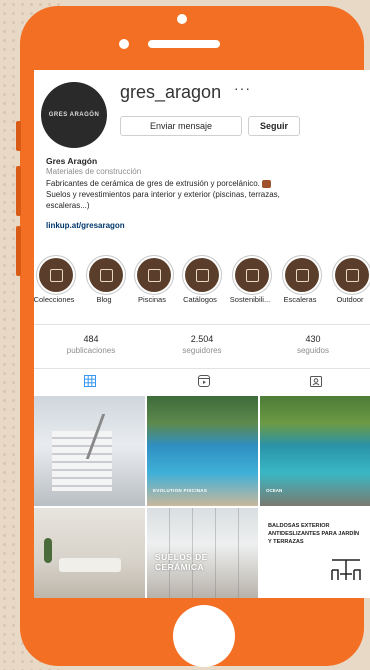 The image size is (370, 670). I want to click on stat-label: seguidores, so click(202, 350).